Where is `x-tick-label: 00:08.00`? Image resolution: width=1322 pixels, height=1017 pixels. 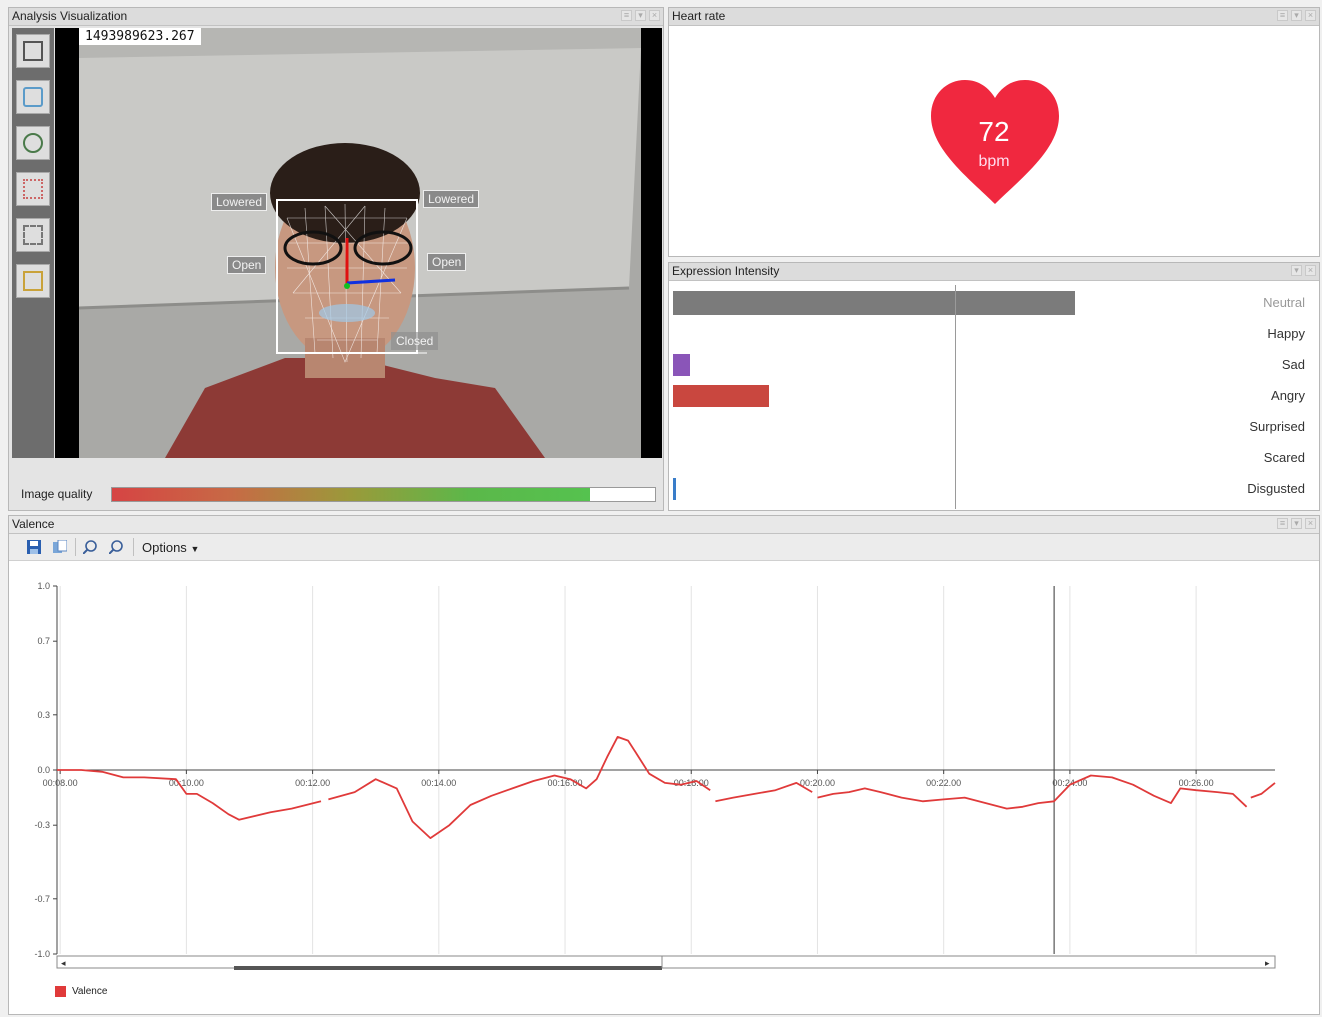 x-tick-label: 00:08.00 is located at coordinates (60, 783).